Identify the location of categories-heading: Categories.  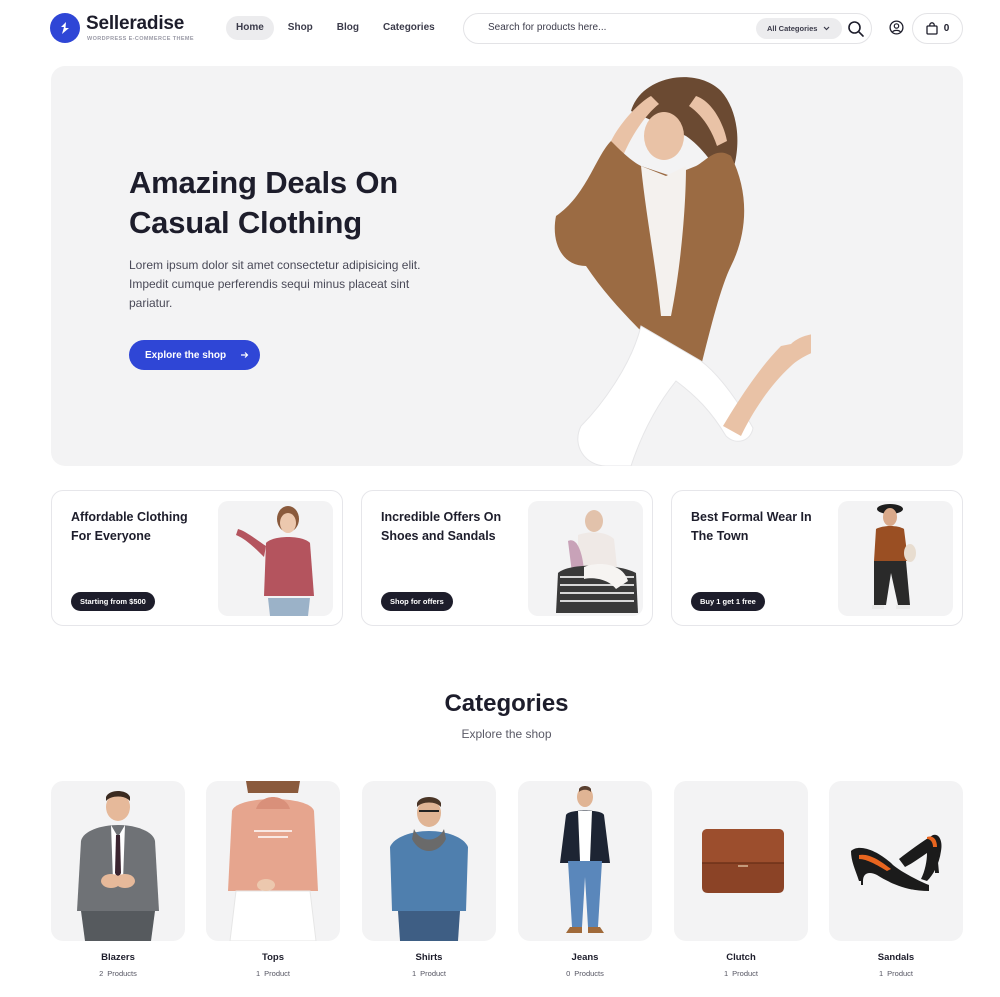
(506, 703).